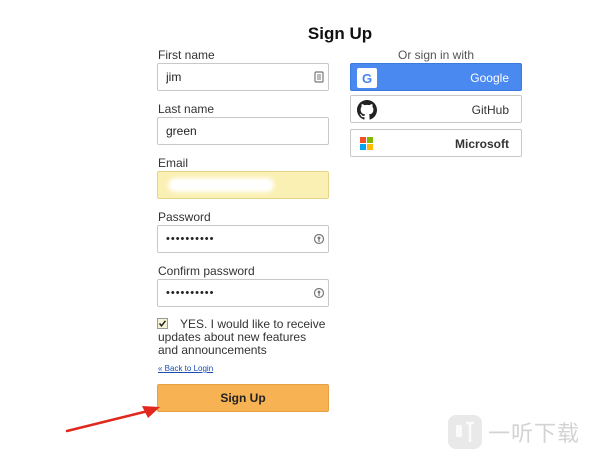 Image resolution: width=600 pixels, height=456 pixels. What do you see at coordinates (489, 78) in the screenshot?
I see `google-label: Google` at bounding box center [489, 78].